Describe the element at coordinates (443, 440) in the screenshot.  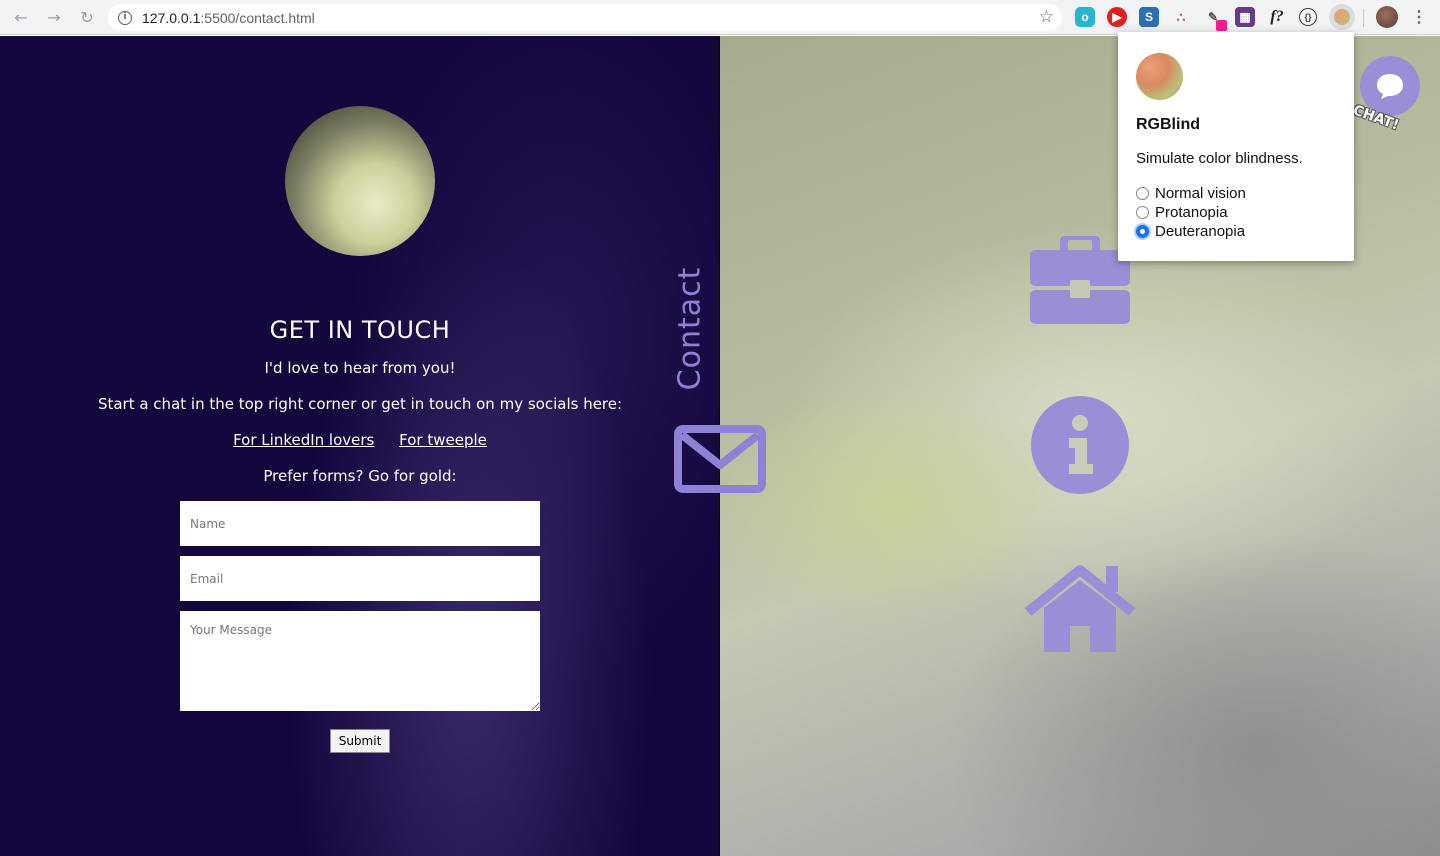
I see `twitter-link: For tweeple` at that location.